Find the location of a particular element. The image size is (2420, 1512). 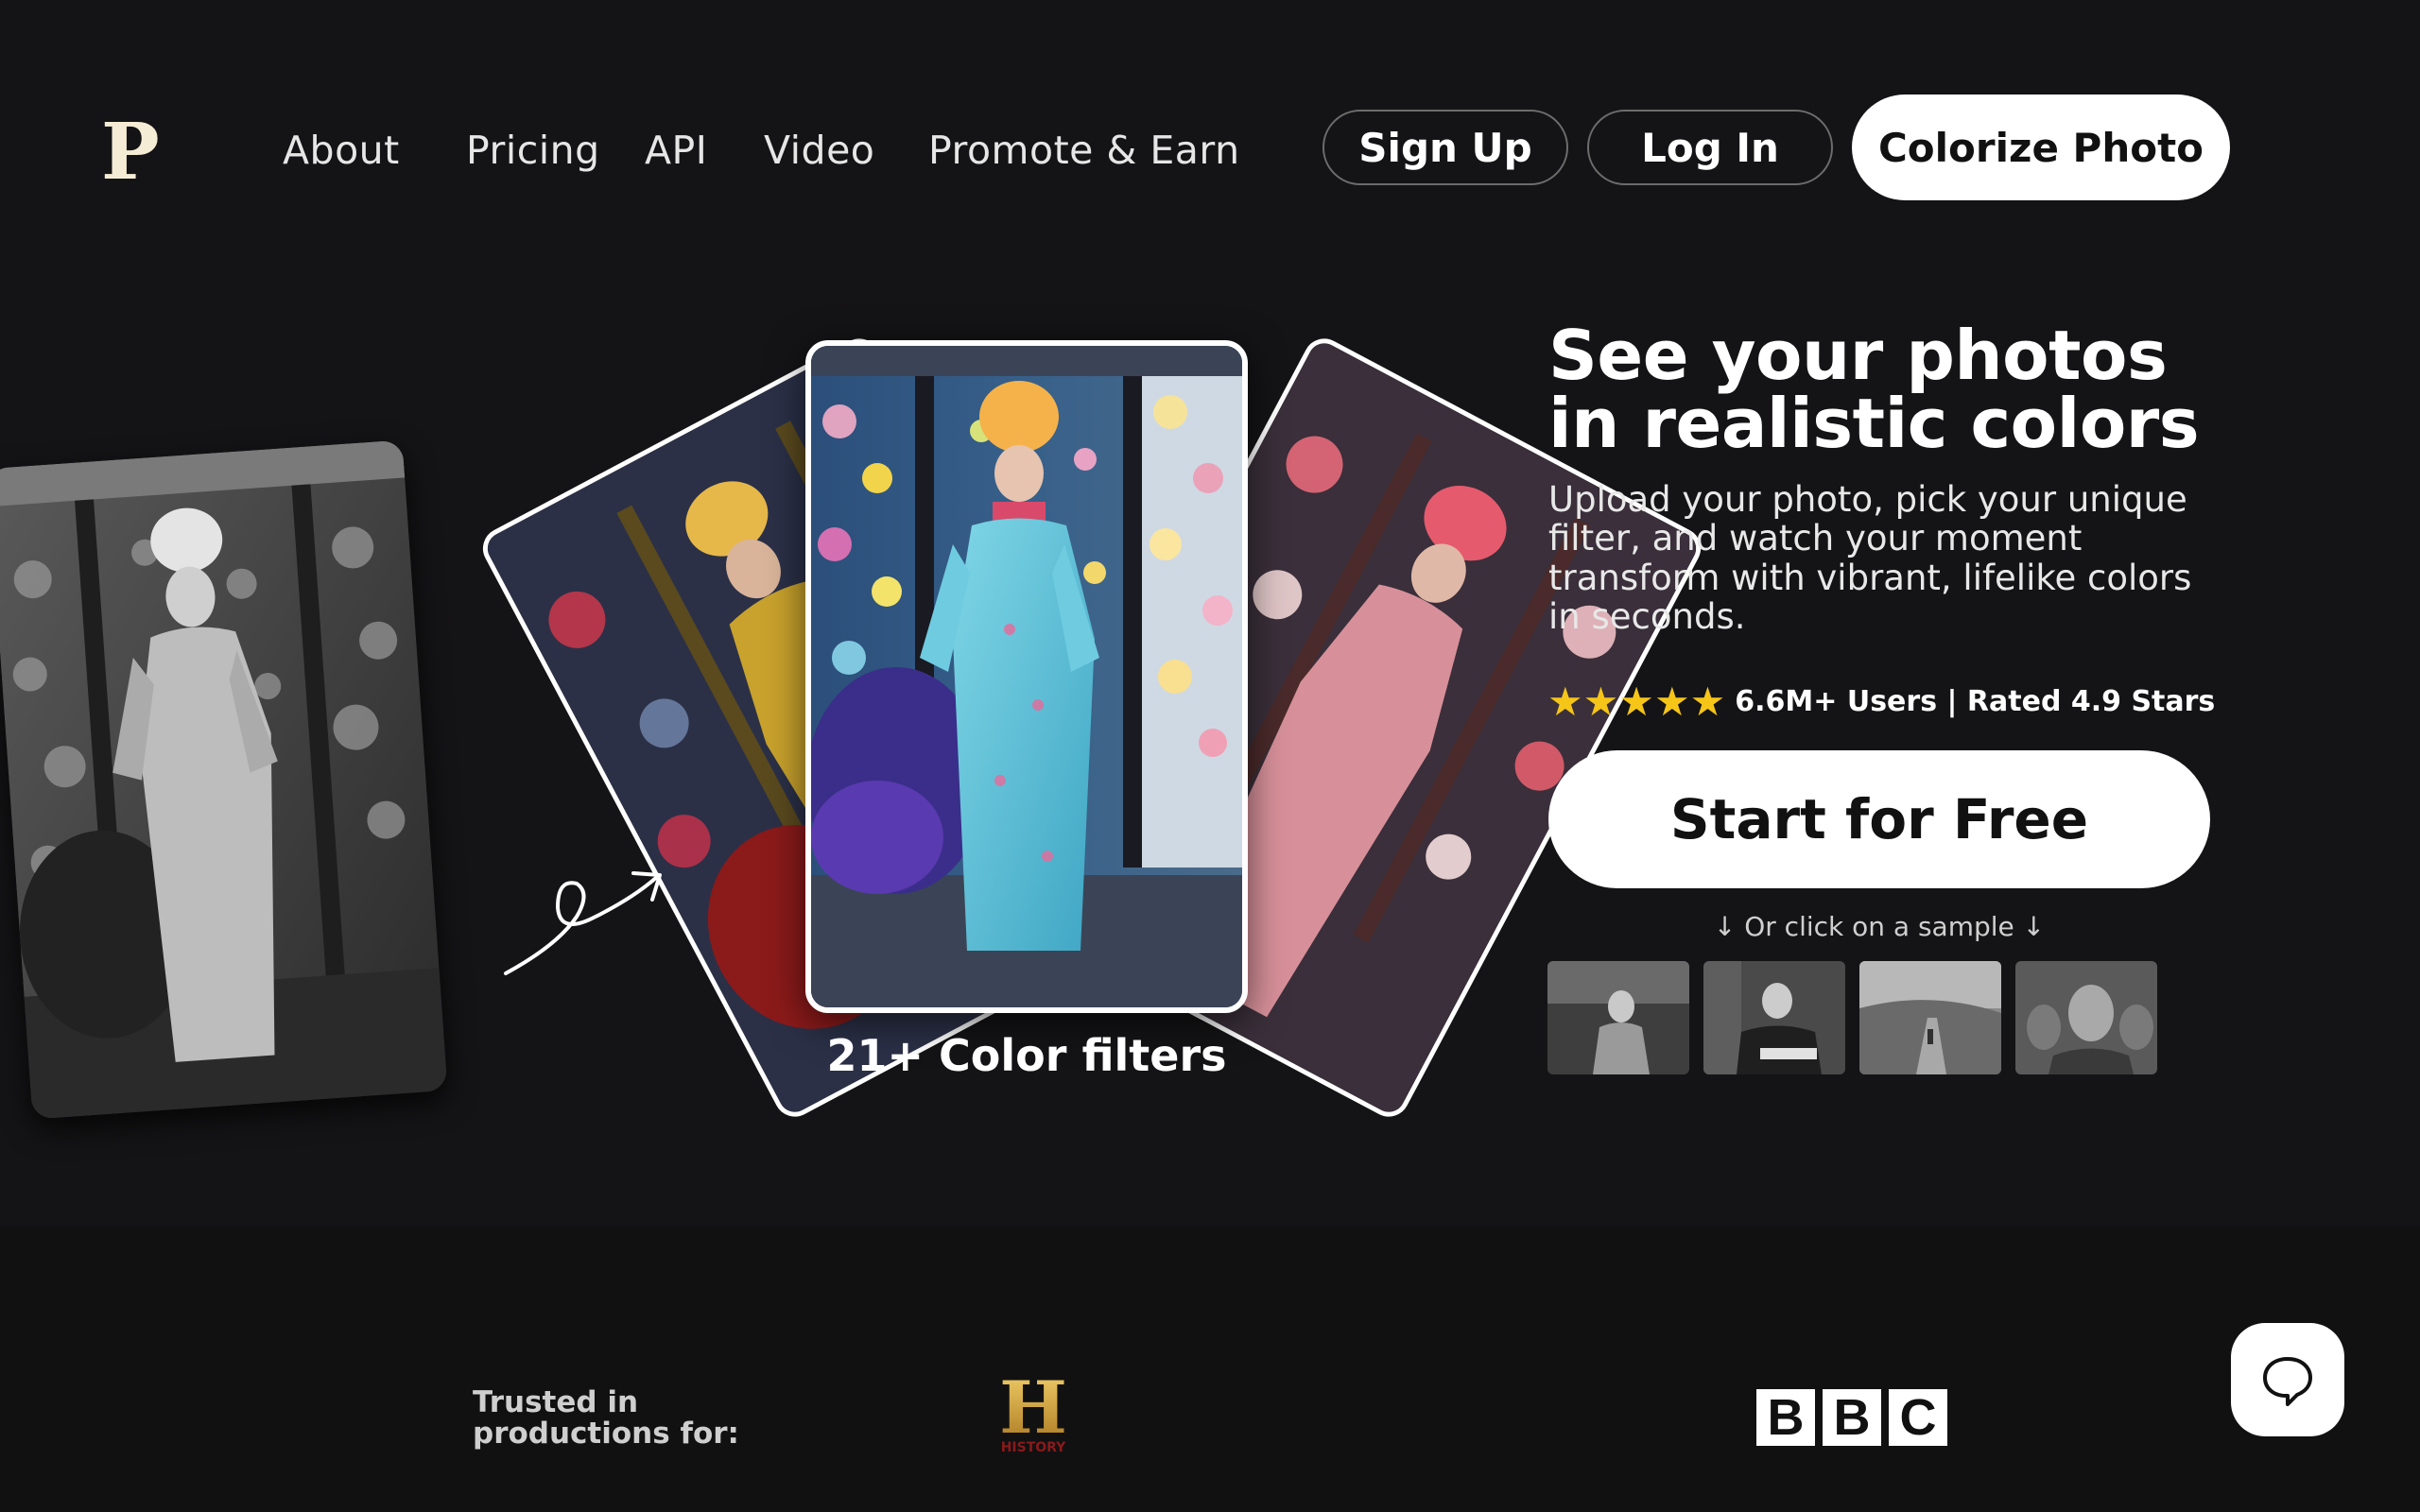

nav-link-promote: Promote & Earn is located at coordinates (1084, 150).